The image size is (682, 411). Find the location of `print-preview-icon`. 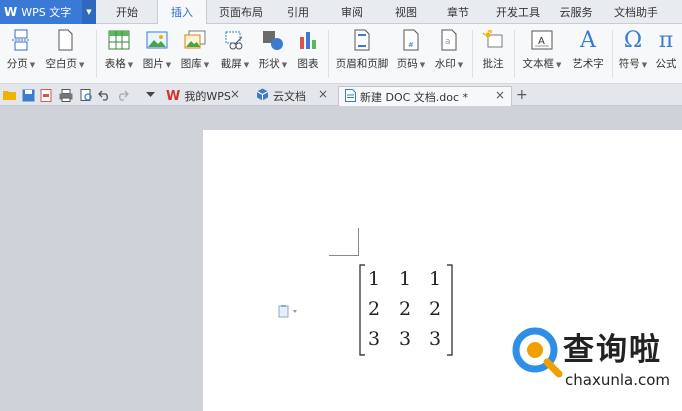

print-preview-icon is located at coordinates (86, 95).